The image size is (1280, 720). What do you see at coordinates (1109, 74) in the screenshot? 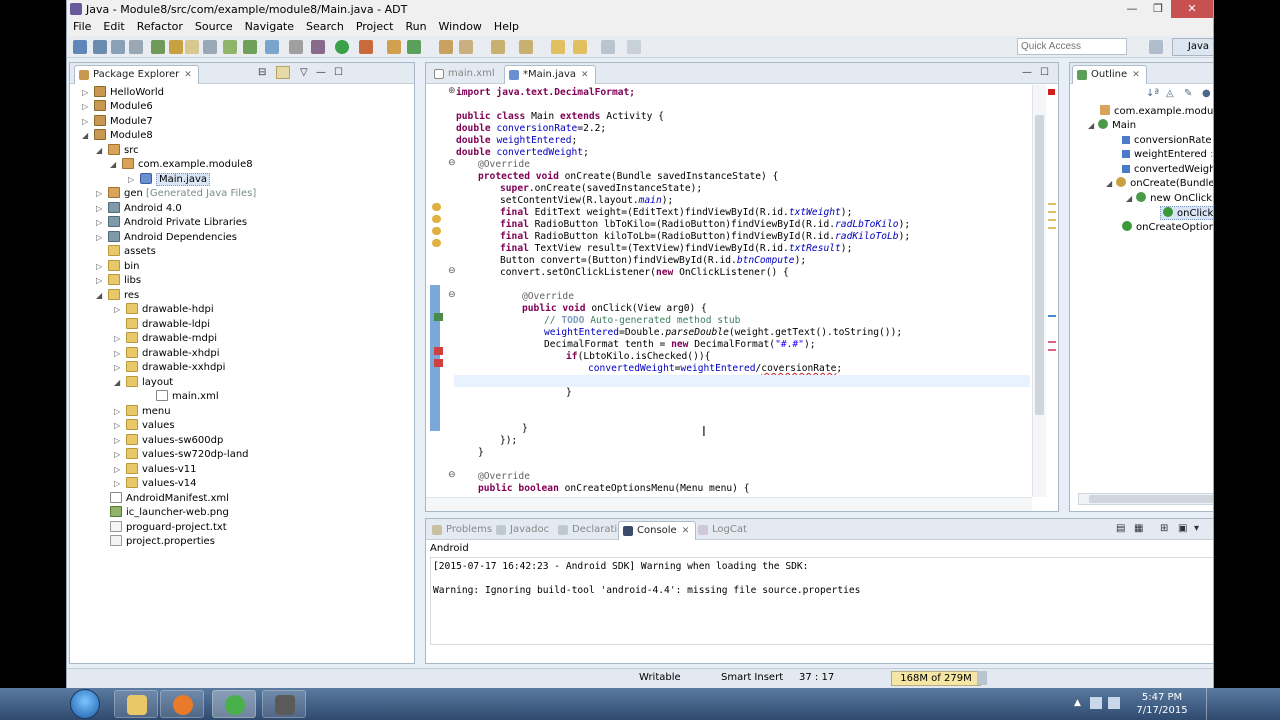
I see `tab-outline: Outline ✕` at bounding box center [1109, 74].